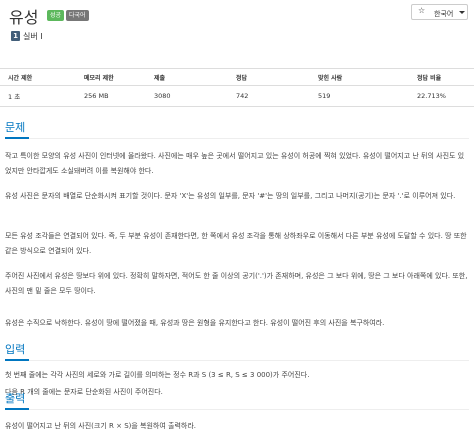 The width and height of the screenshot is (474, 437). Describe the element at coordinates (351, 77) in the screenshot. I see `solvers-header: 맞힌 사람` at that location.